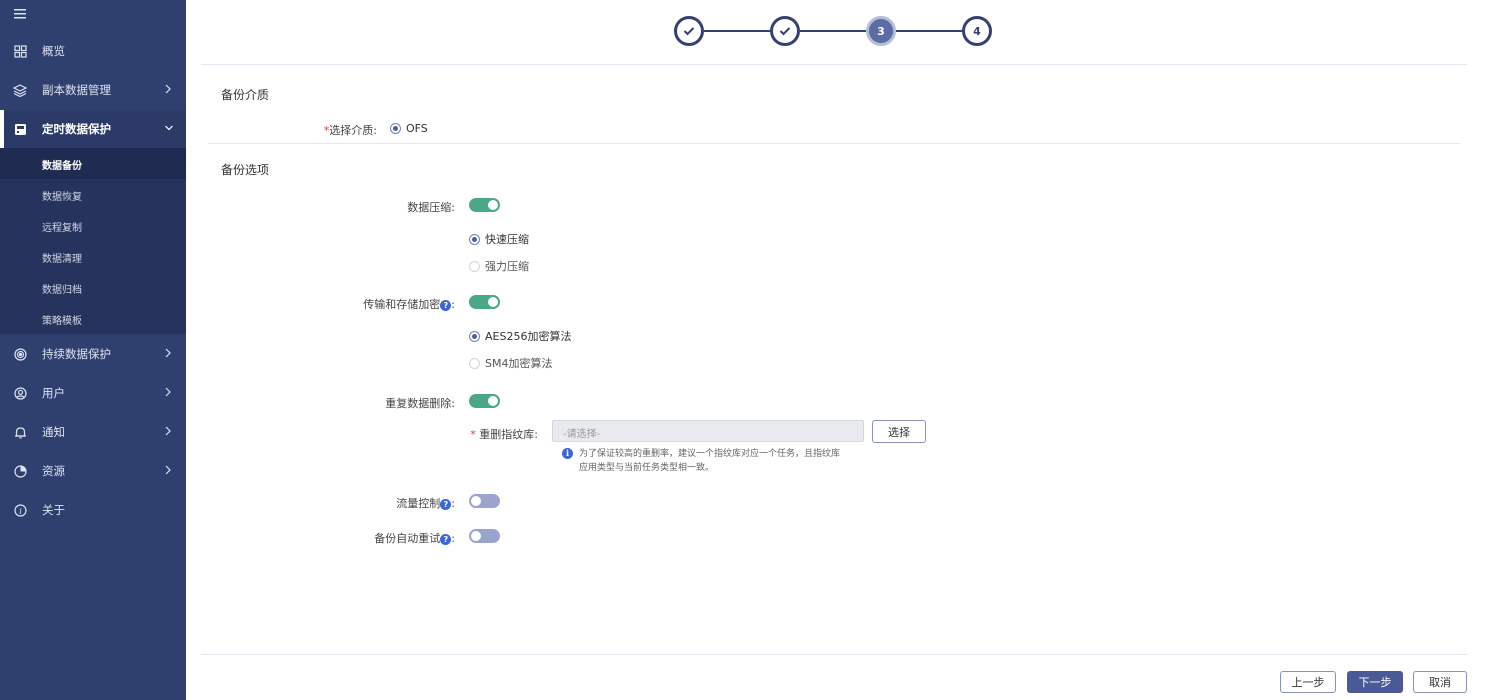 Image resolution: width=1486 pixels, height=700 pixels. What do you see at coordinates (93, 256) in the screenshot?
I see `submenu-item-data-cleanup: 数据清理` at bounding box center [93, 256].